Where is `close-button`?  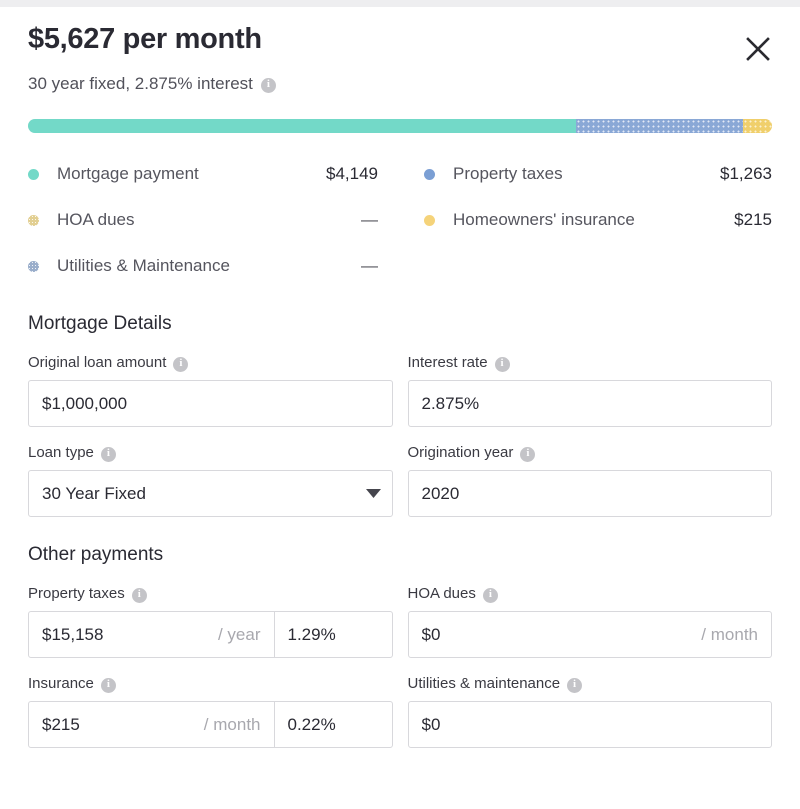
close-button is located at coordinates (758, 49).